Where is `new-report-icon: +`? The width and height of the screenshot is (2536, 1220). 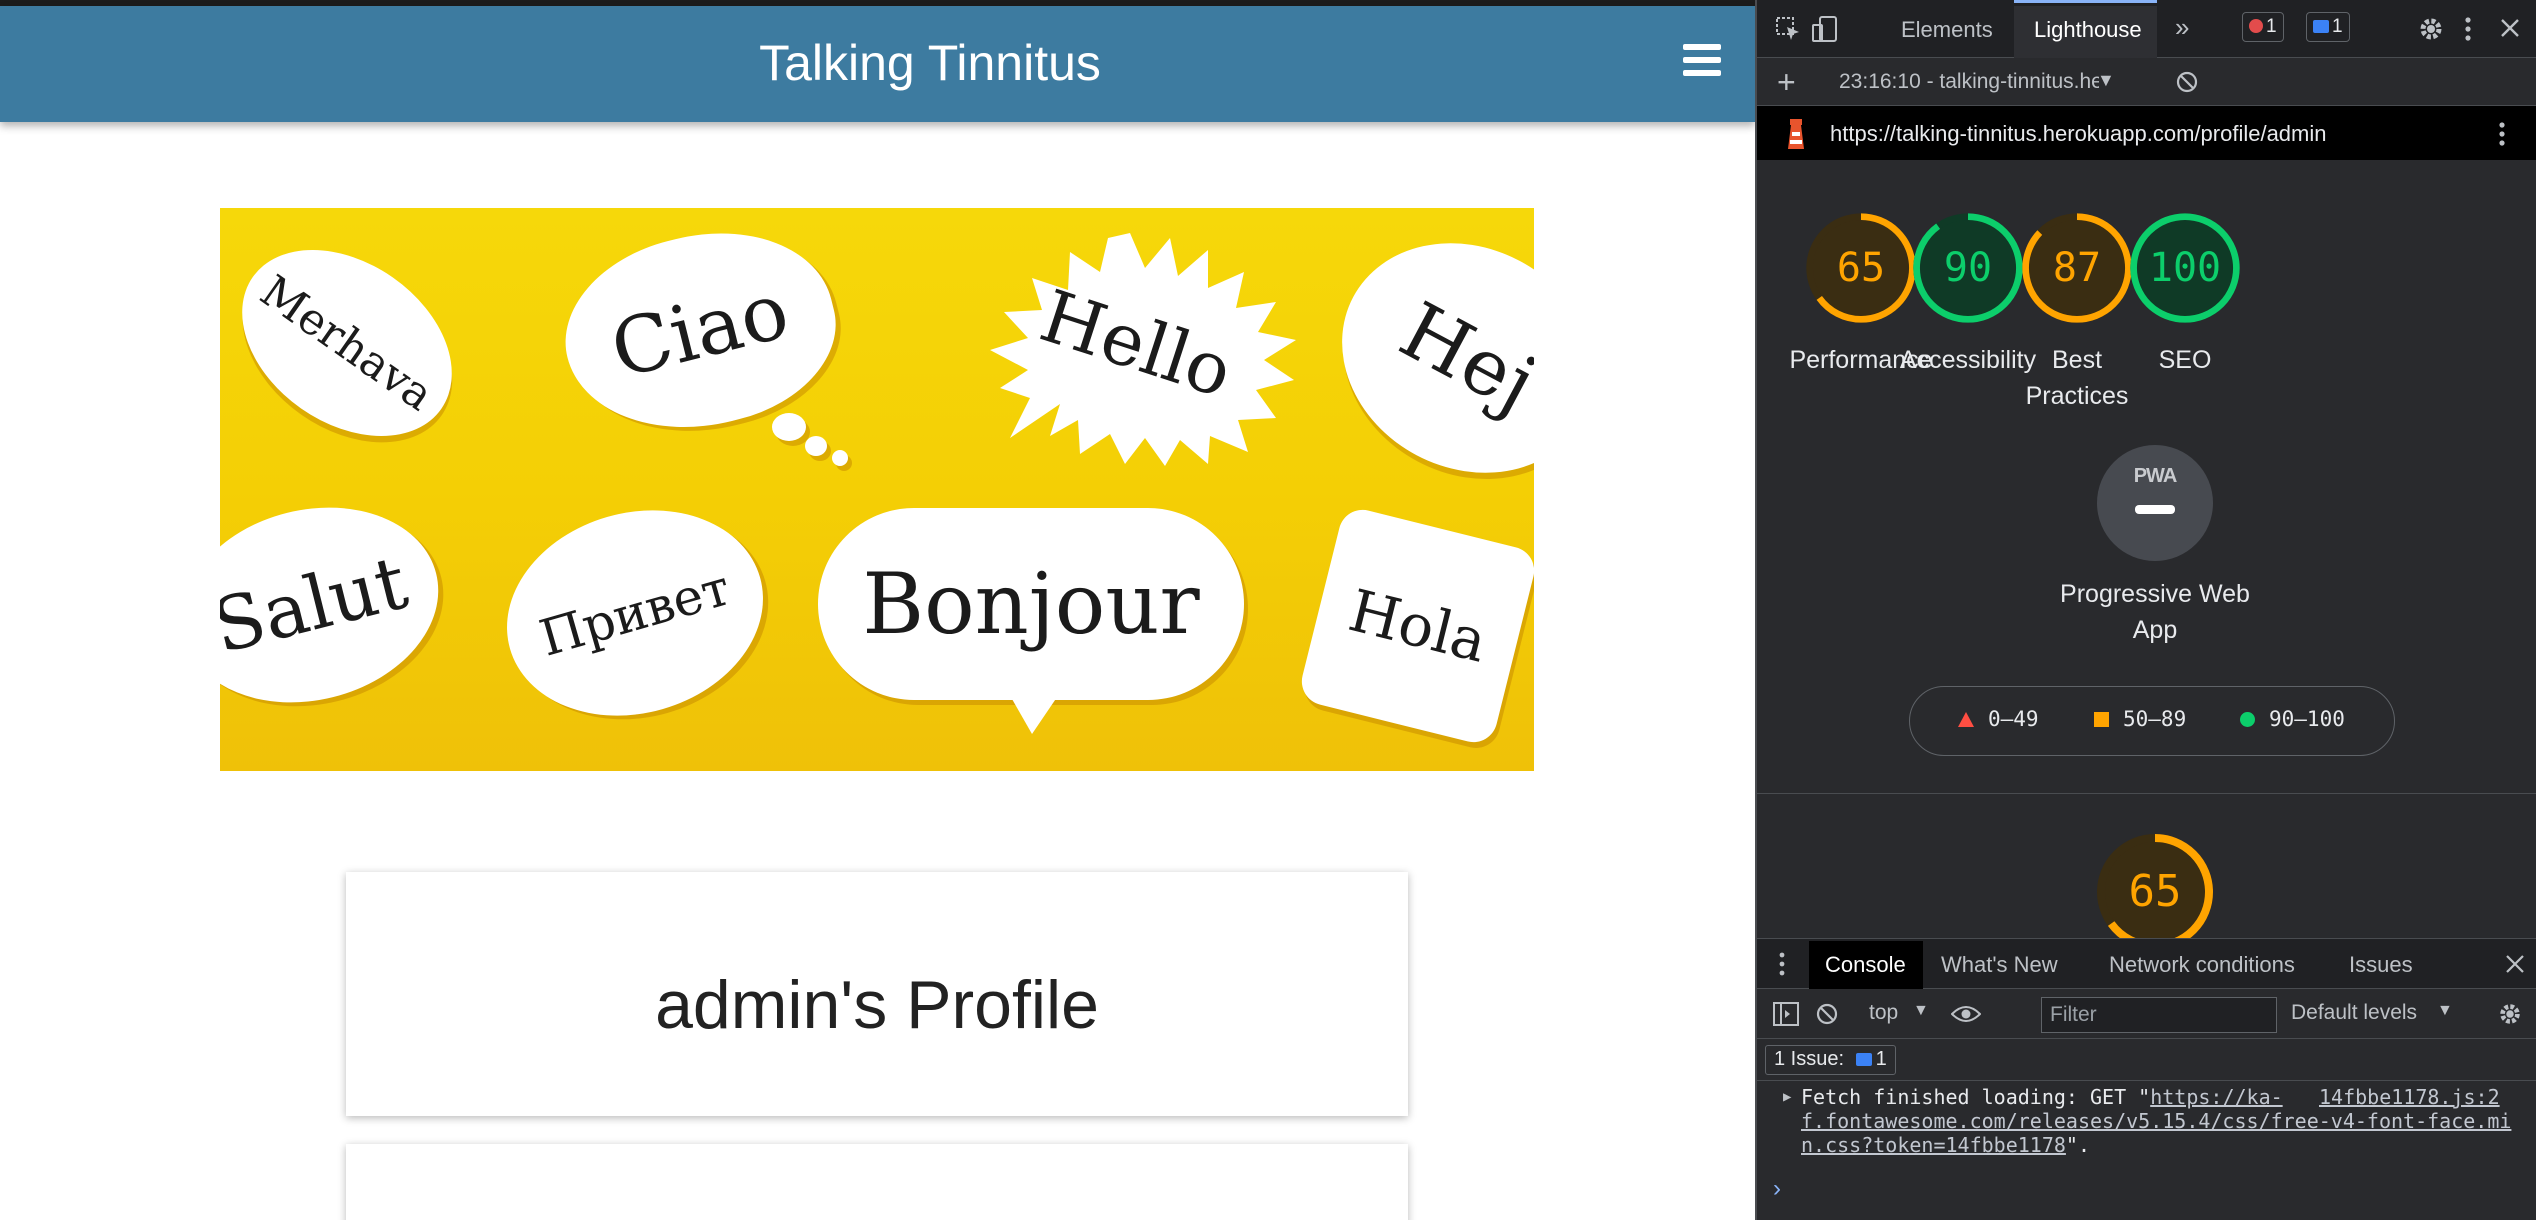 new-report-icon: + is located at coordinates (1786, 82).